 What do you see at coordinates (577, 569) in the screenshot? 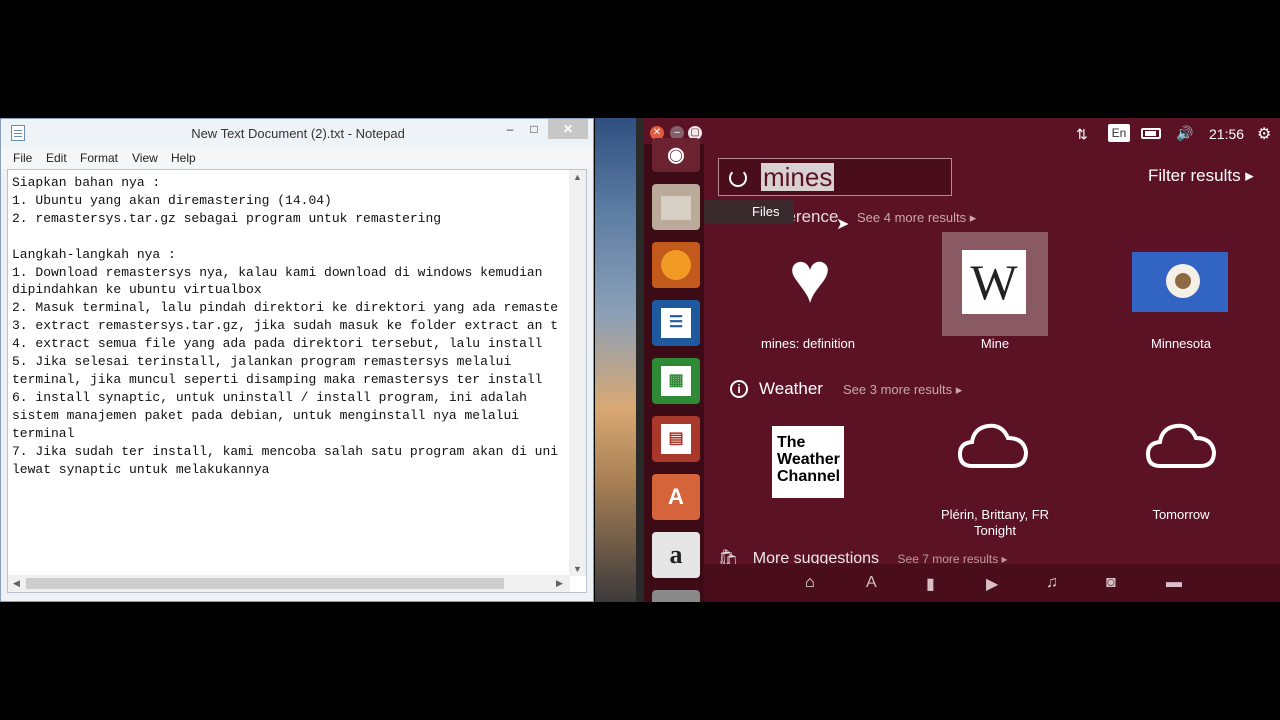
I see `scroll-down-icon: ▼` at bounding box center [577, 569].